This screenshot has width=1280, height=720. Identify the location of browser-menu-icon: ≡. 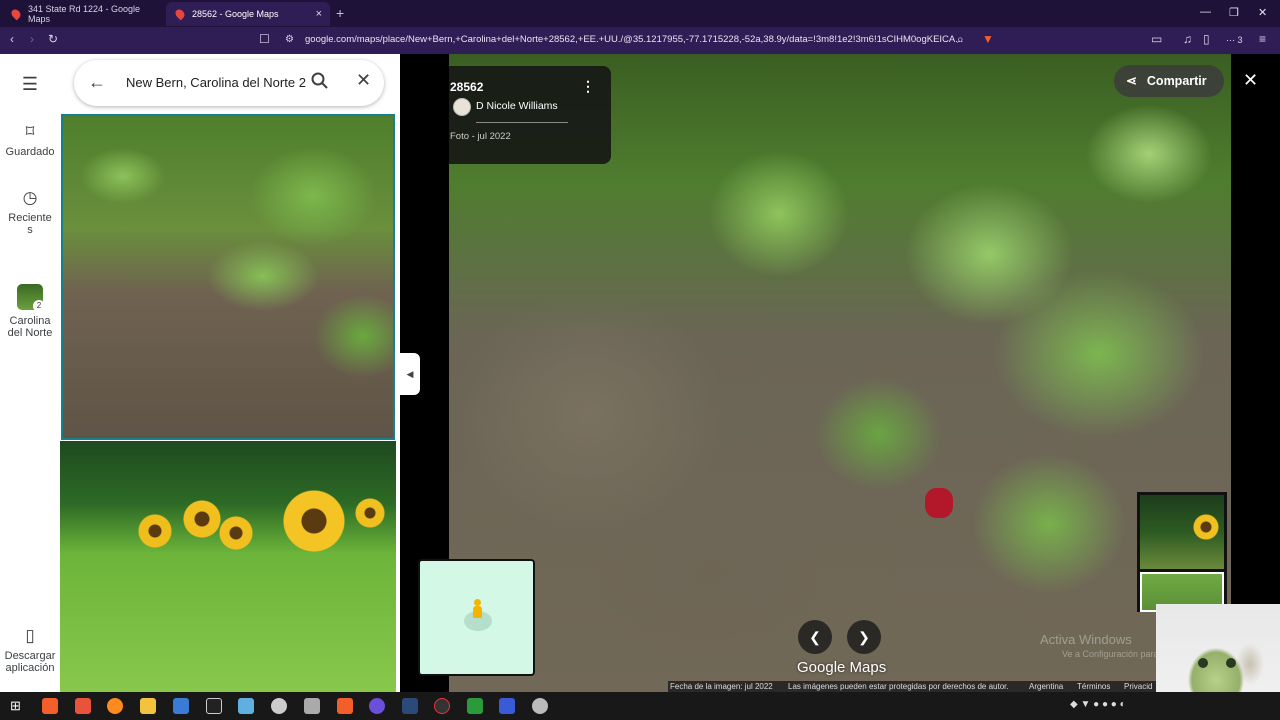
(1262, 39).